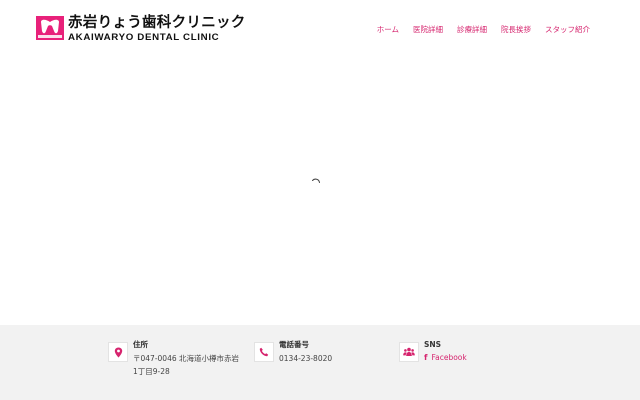 The height and width of the screenshot is (400, 640). What do you see at coordinates (305, 358) in the screenshot?
I see `phone-number: 0134-23-8020` at bounding box center [305, 358].